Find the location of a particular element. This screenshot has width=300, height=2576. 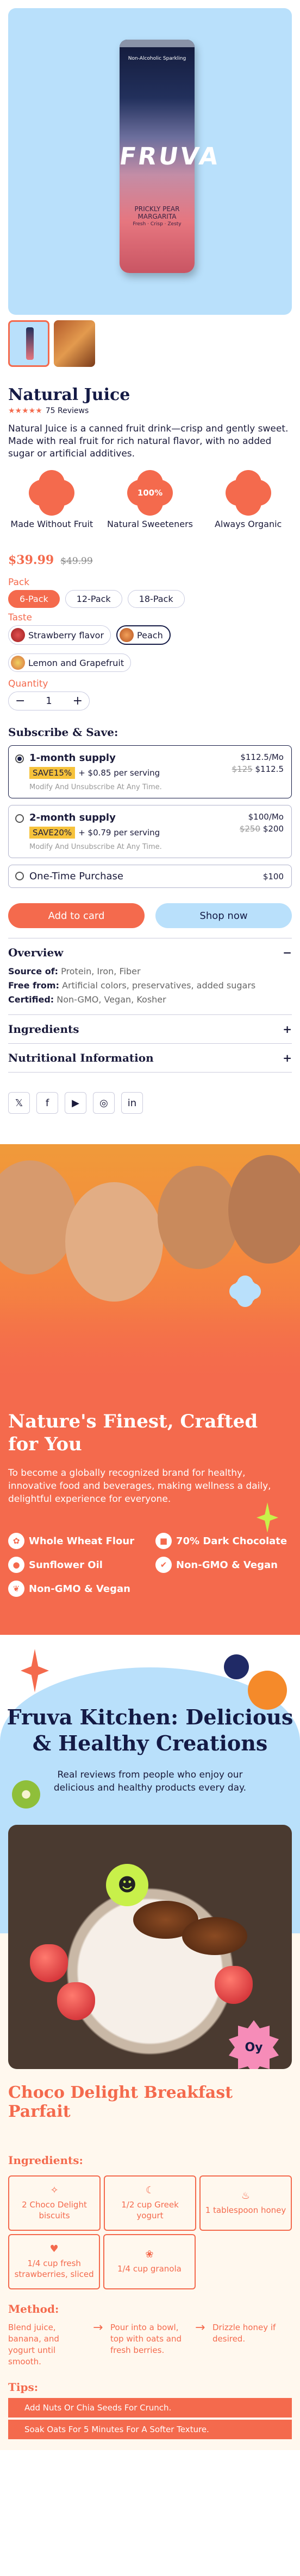

badge-organic: Always Organic is located at coordinates (248, 501).